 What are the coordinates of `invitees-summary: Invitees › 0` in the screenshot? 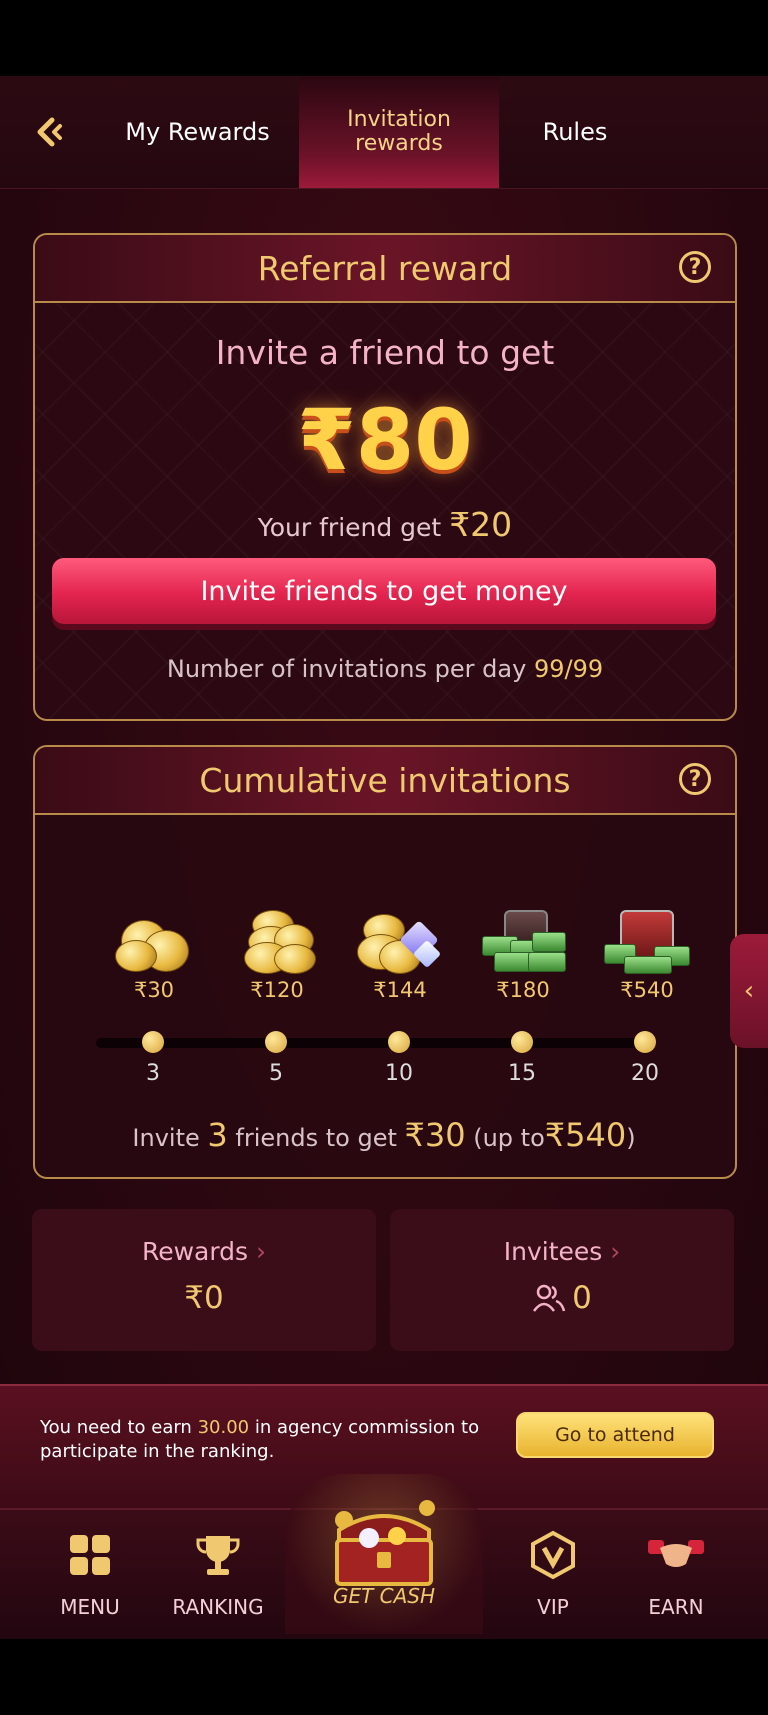 It's located at (562, 1280).